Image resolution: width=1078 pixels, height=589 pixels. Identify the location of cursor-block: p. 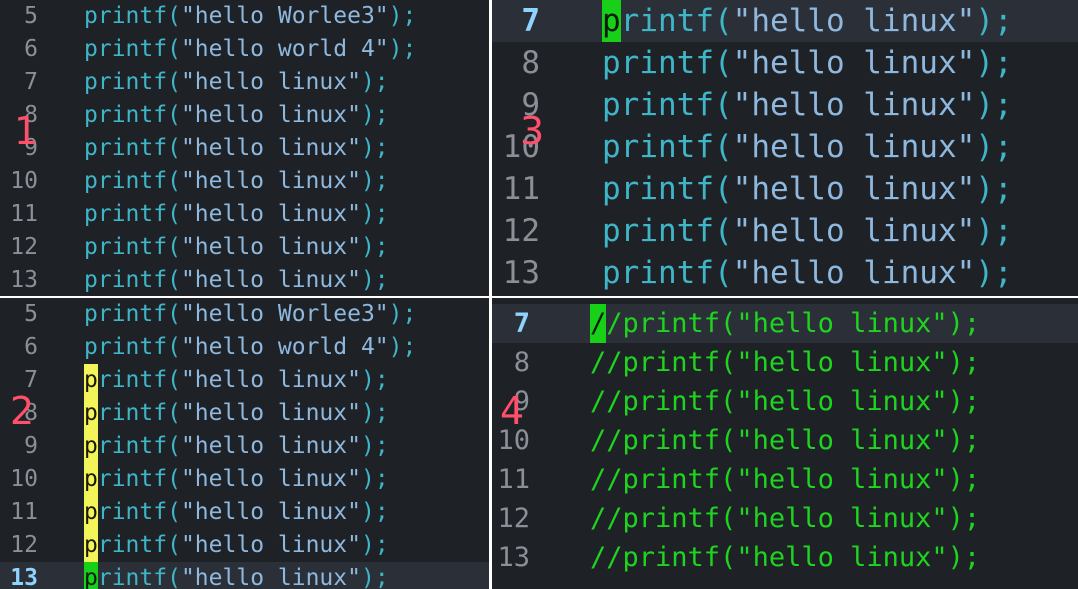
(91, 479).